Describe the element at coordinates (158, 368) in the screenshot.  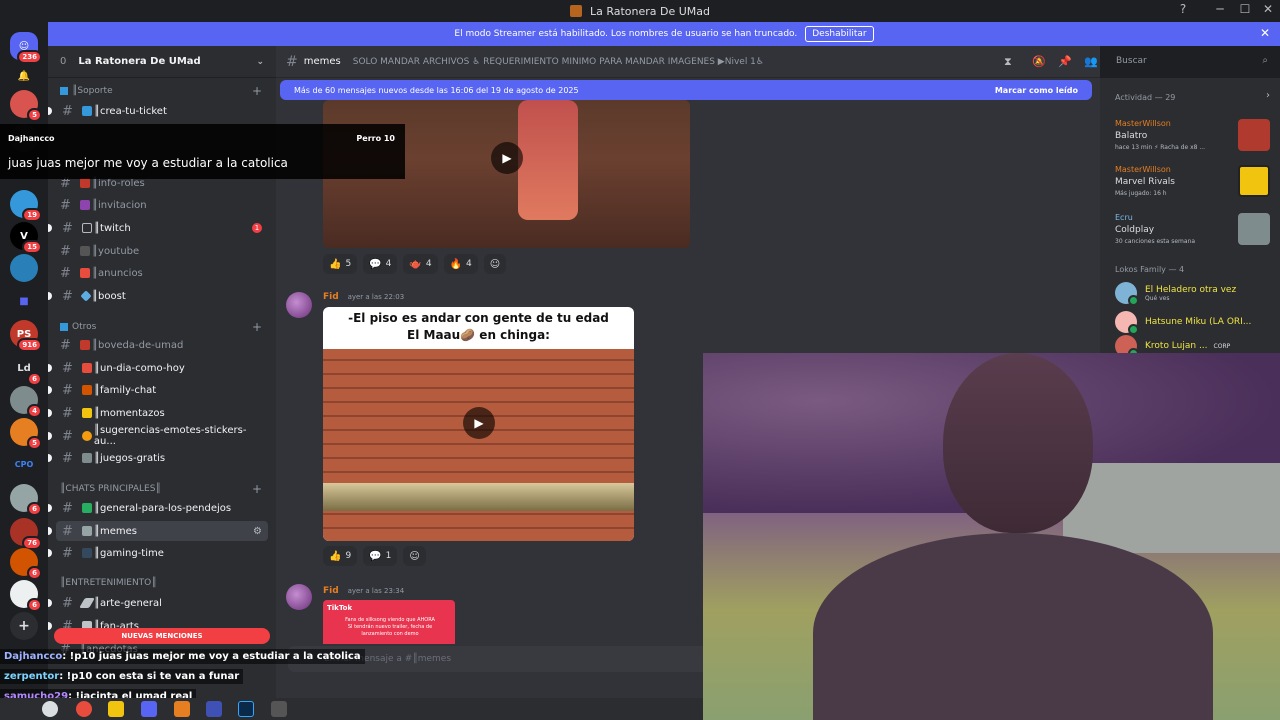
I see `channel-un-dia-como-hoy: # ║un-dia-como-hoy` at that location.